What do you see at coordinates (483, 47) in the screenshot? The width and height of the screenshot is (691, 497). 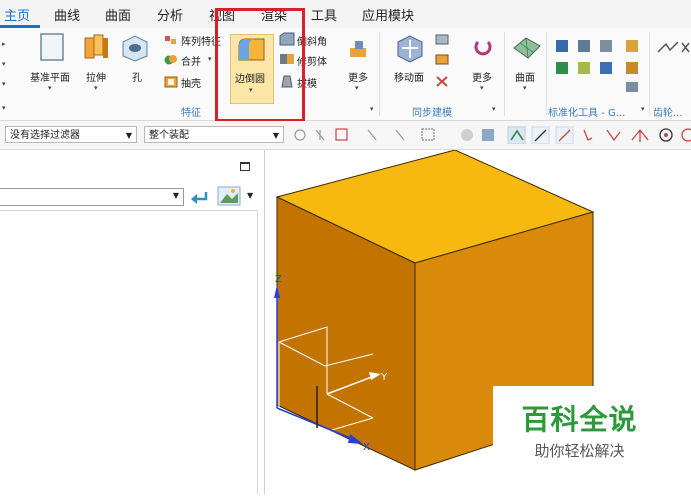 I see `more-sync-icon` at bounding box center [483, 47].